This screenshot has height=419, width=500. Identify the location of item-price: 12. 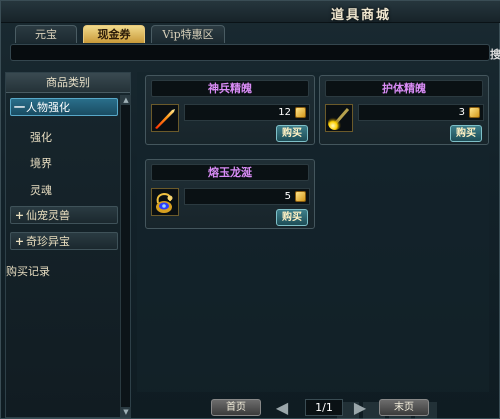
(284, 112).